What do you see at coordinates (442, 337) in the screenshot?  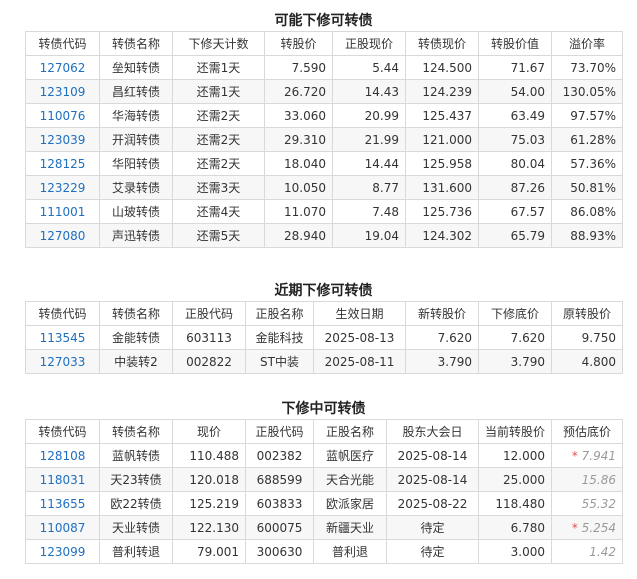 I see `table-cell: 7.620` at bounding box center [442, 337].